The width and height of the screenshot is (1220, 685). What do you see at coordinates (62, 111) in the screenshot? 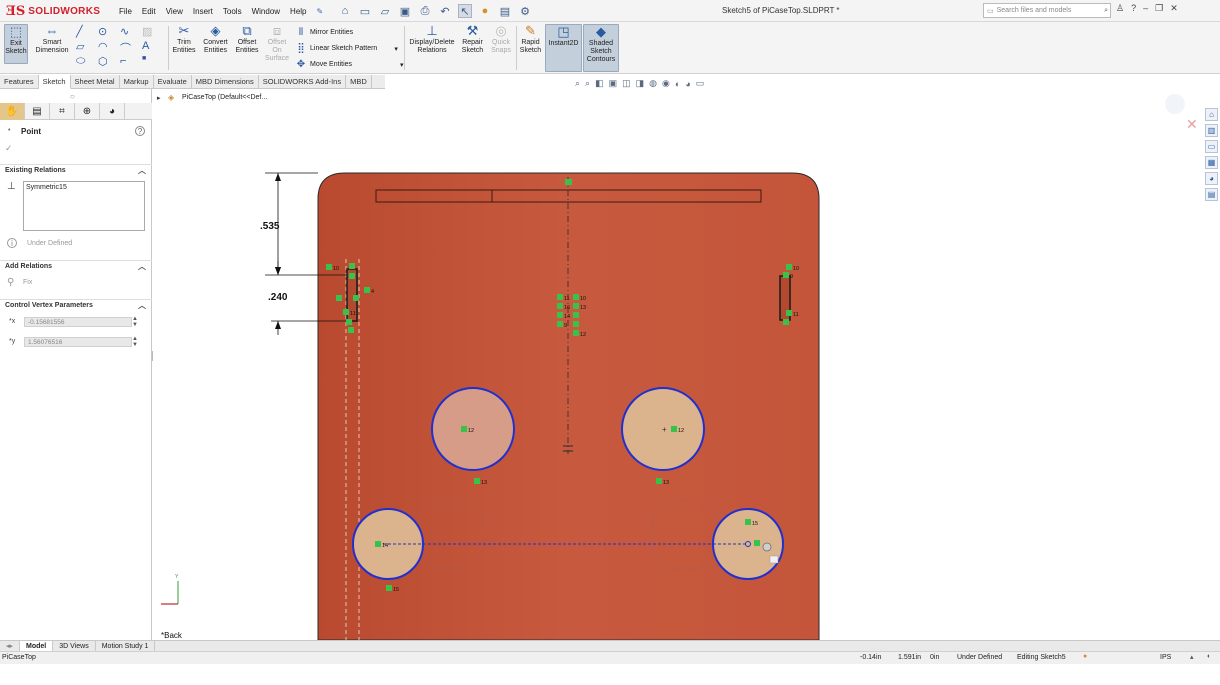
I see `configuration-manager-tab-icon: ⌗` at bounding box center [62, 111].